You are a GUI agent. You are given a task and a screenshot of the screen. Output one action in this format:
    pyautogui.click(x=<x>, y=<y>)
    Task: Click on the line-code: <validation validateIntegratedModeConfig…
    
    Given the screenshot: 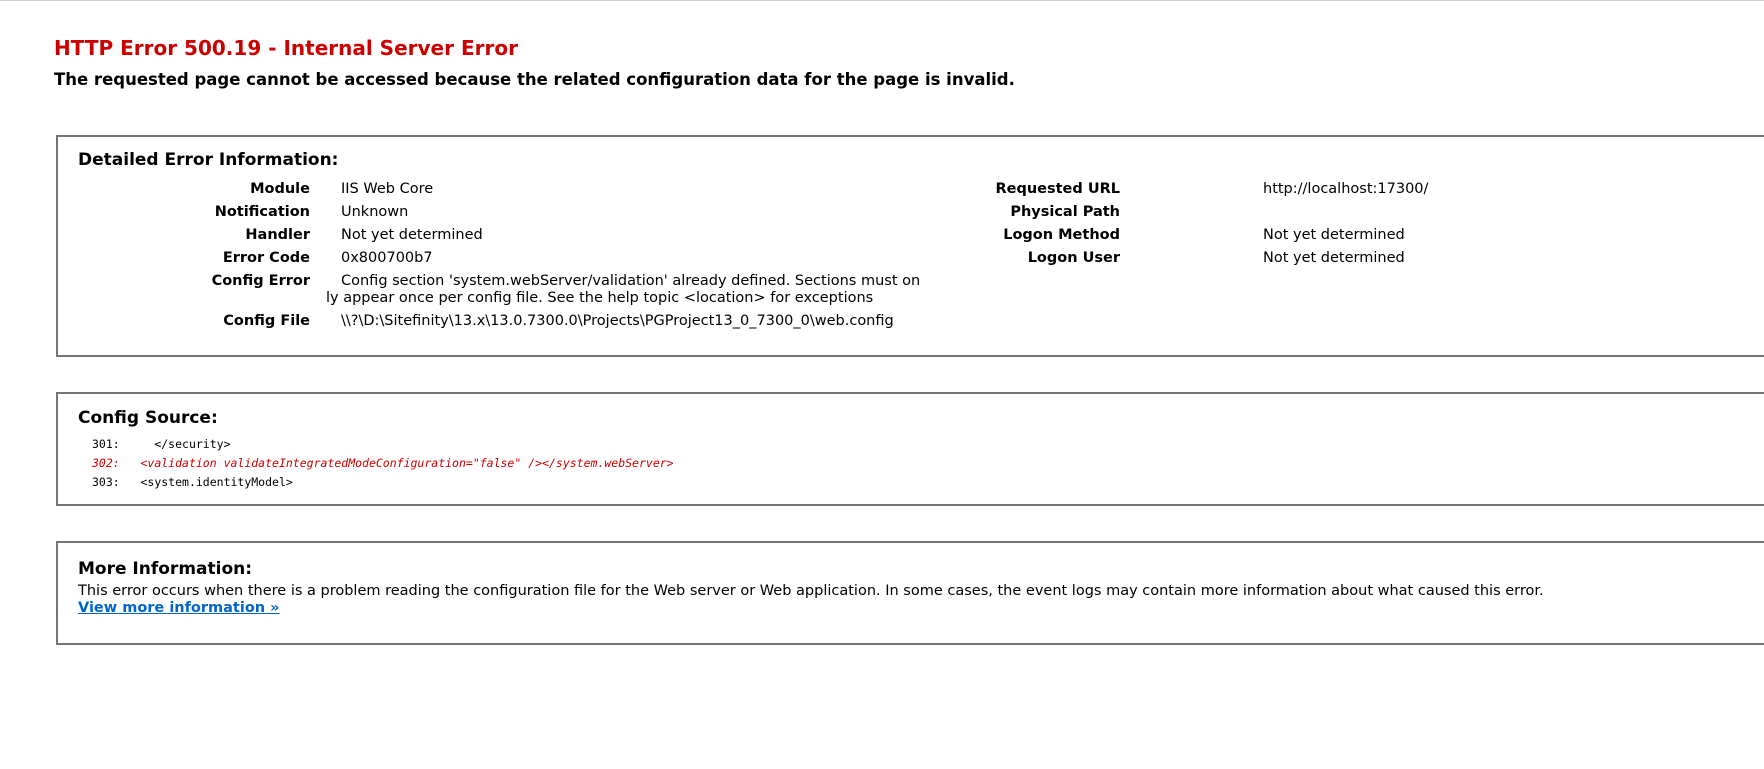 What is the action you would take?
    pyautogui.click(x=403, y=463)
    